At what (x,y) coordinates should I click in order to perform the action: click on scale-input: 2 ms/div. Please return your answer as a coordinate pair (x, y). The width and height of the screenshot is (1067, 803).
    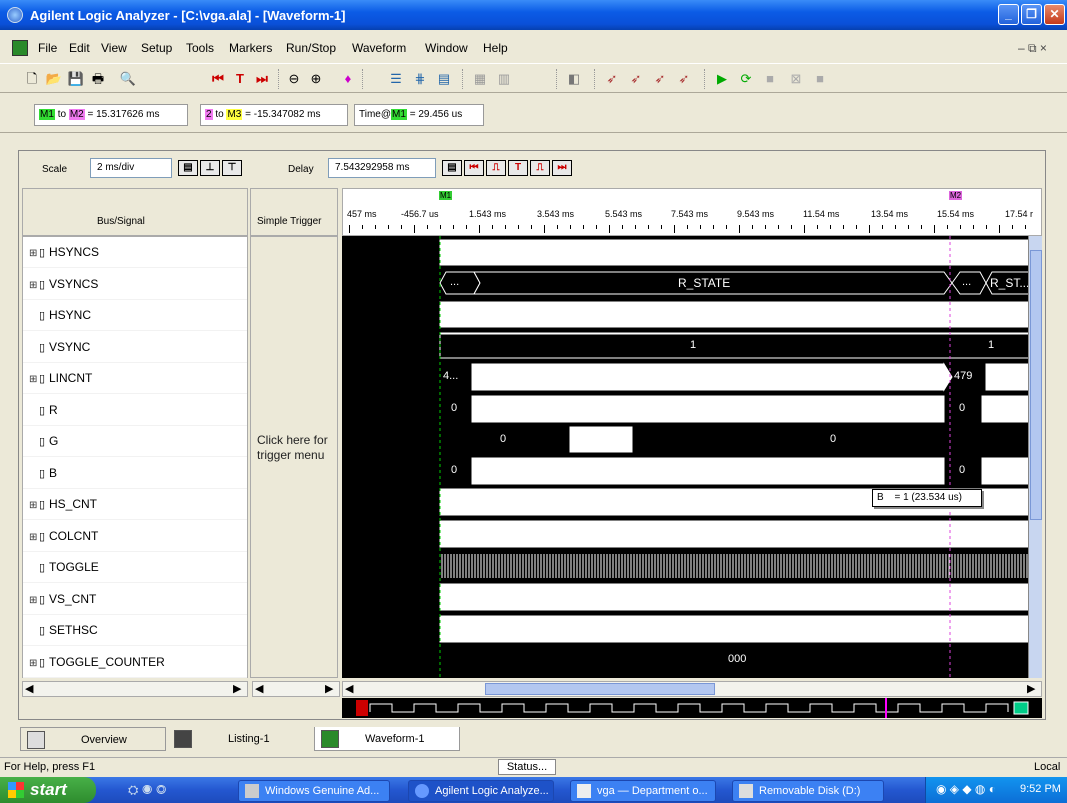
    Looking at the image, I should click on (131, 168).